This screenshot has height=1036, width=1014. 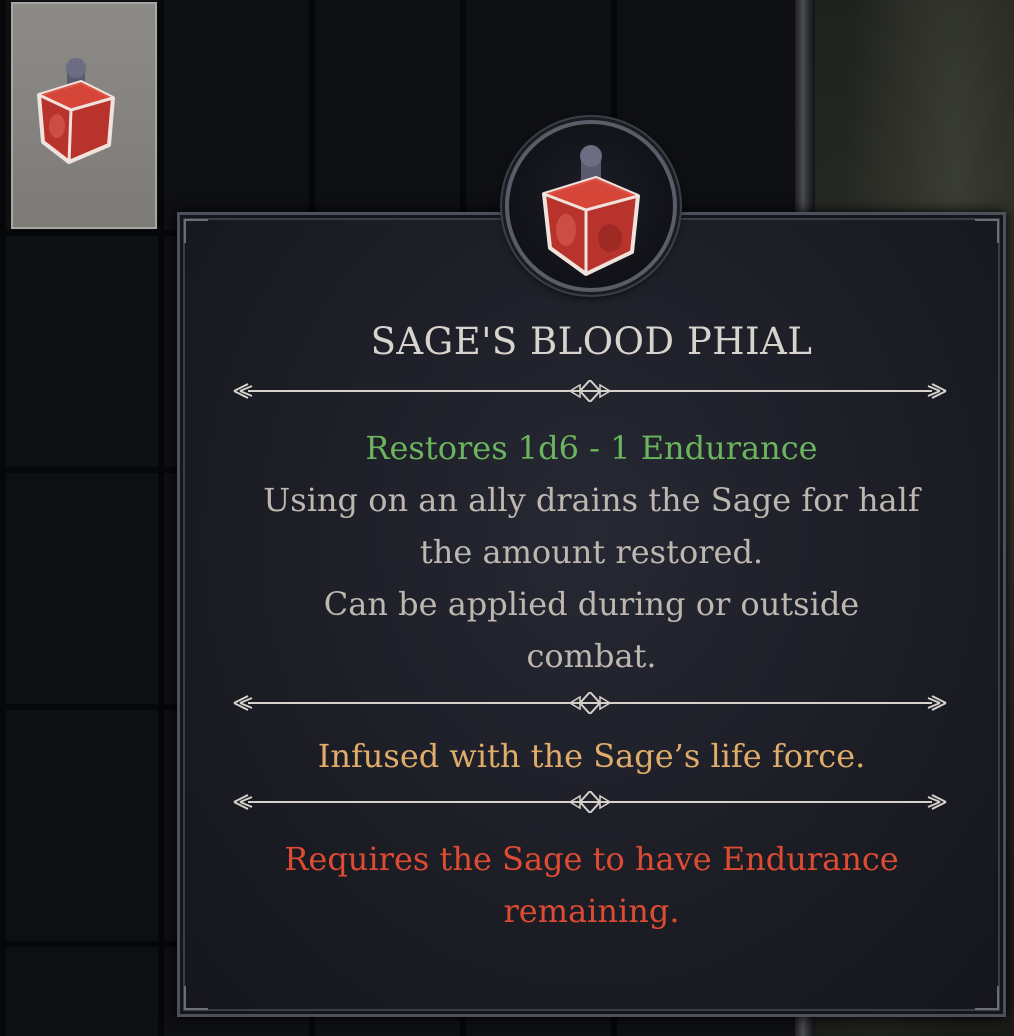 I want to click on item-description-line: the amount restored., so click(x=591, y=552).